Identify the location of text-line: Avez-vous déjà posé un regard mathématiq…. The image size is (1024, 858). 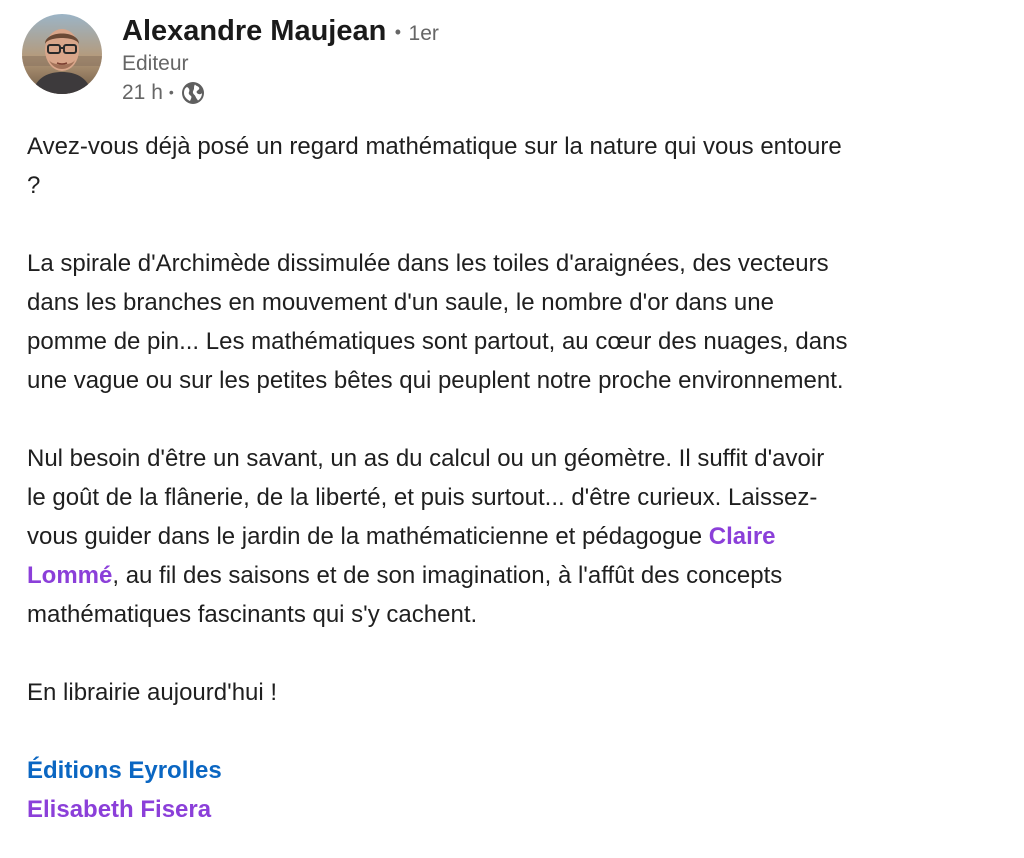
(434, 146).